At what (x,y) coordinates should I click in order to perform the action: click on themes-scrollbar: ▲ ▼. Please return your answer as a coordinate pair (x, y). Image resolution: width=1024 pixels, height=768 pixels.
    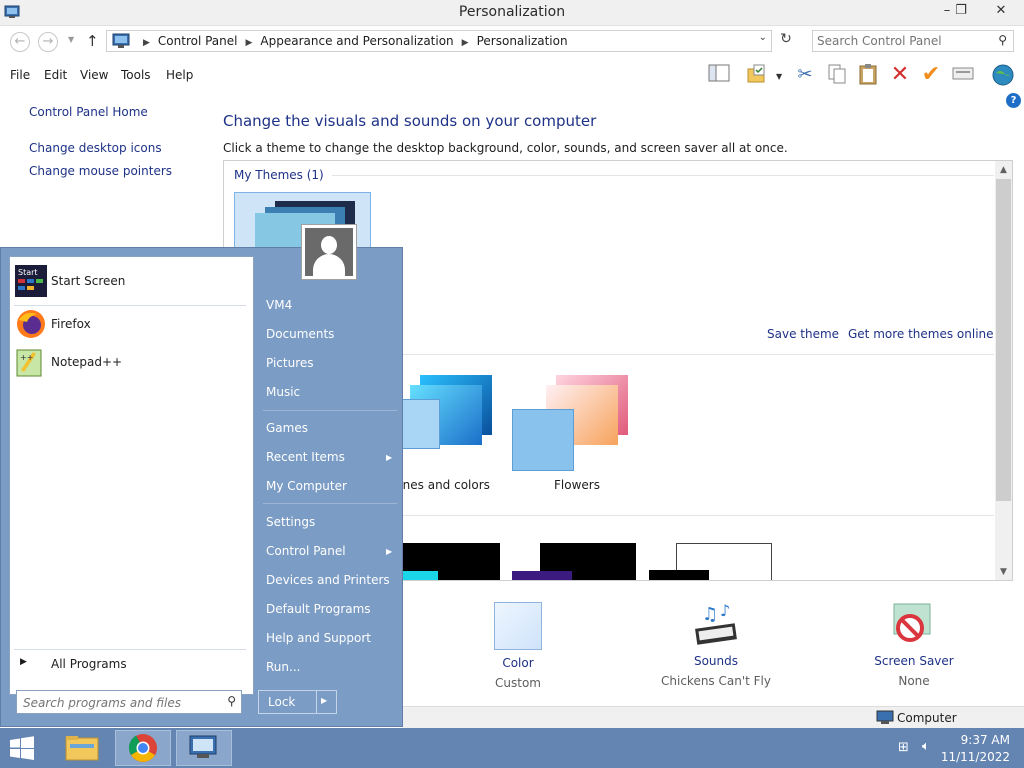
    Looking at the image, I should click on (1003, 370).